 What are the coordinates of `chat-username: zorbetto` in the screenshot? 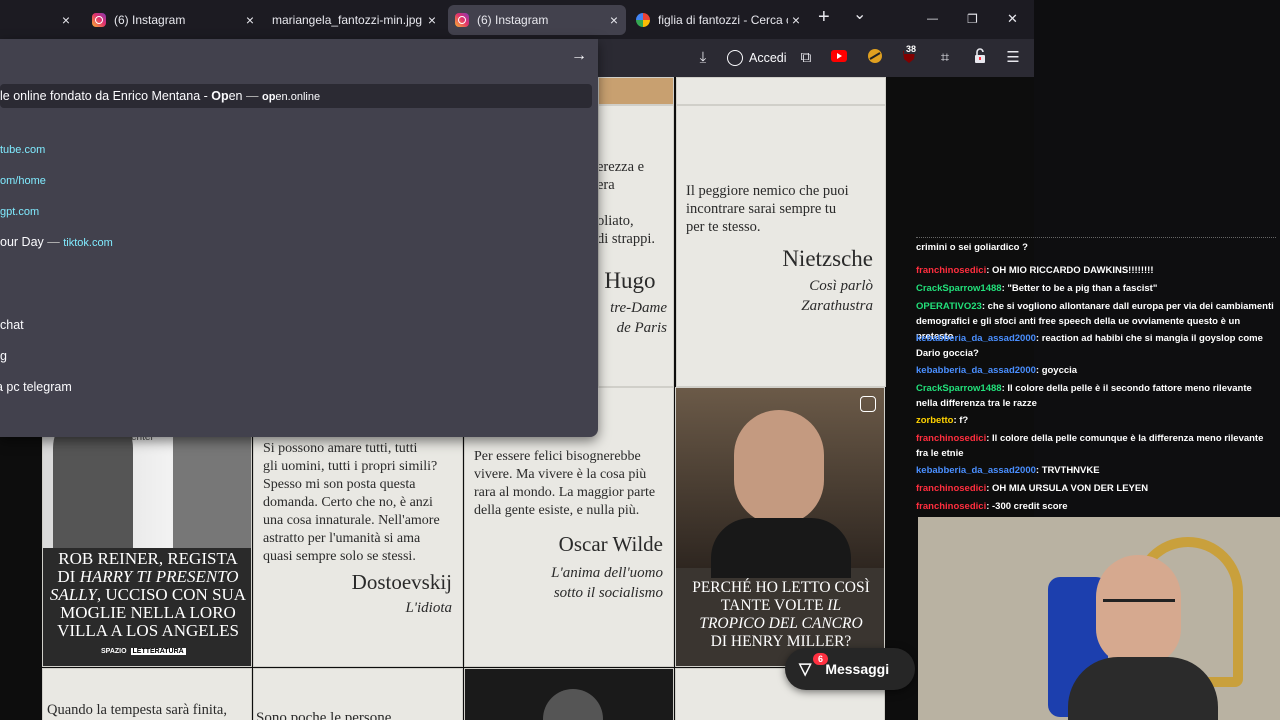 It's located at (934, 420).